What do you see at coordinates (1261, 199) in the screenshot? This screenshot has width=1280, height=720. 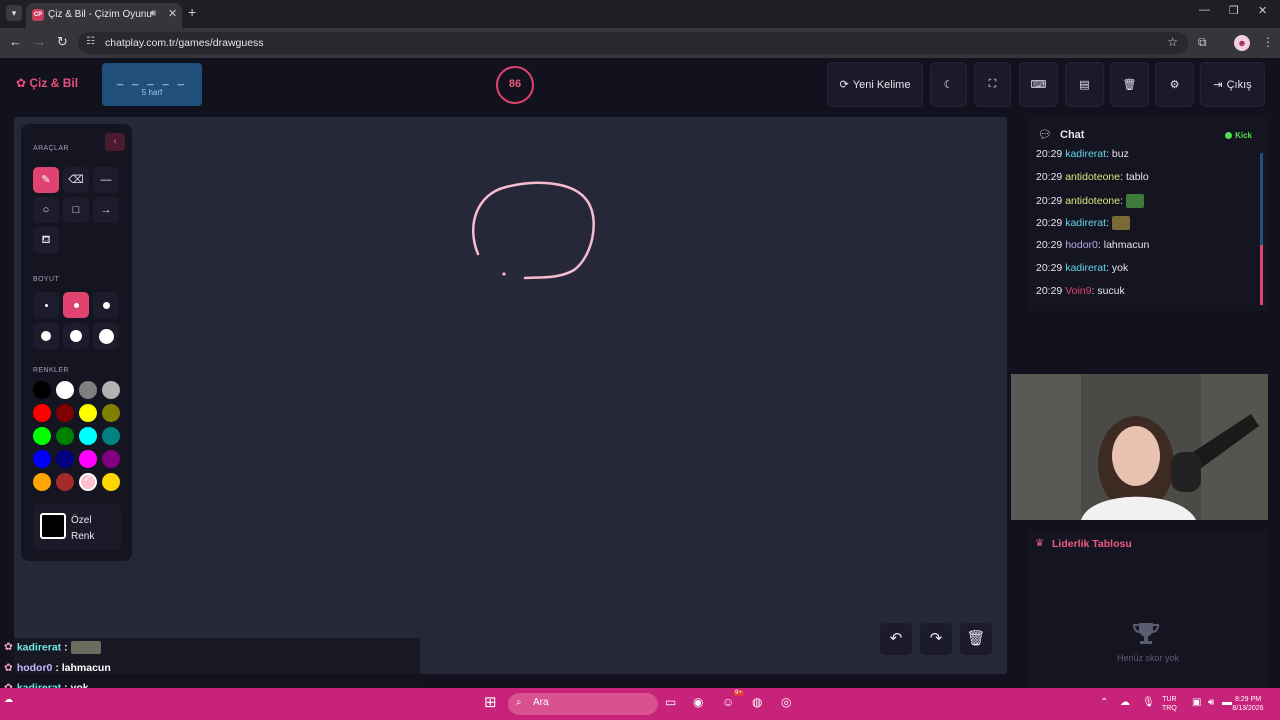 I see `chat-scrollbar` at bounding box center [1261, 199].